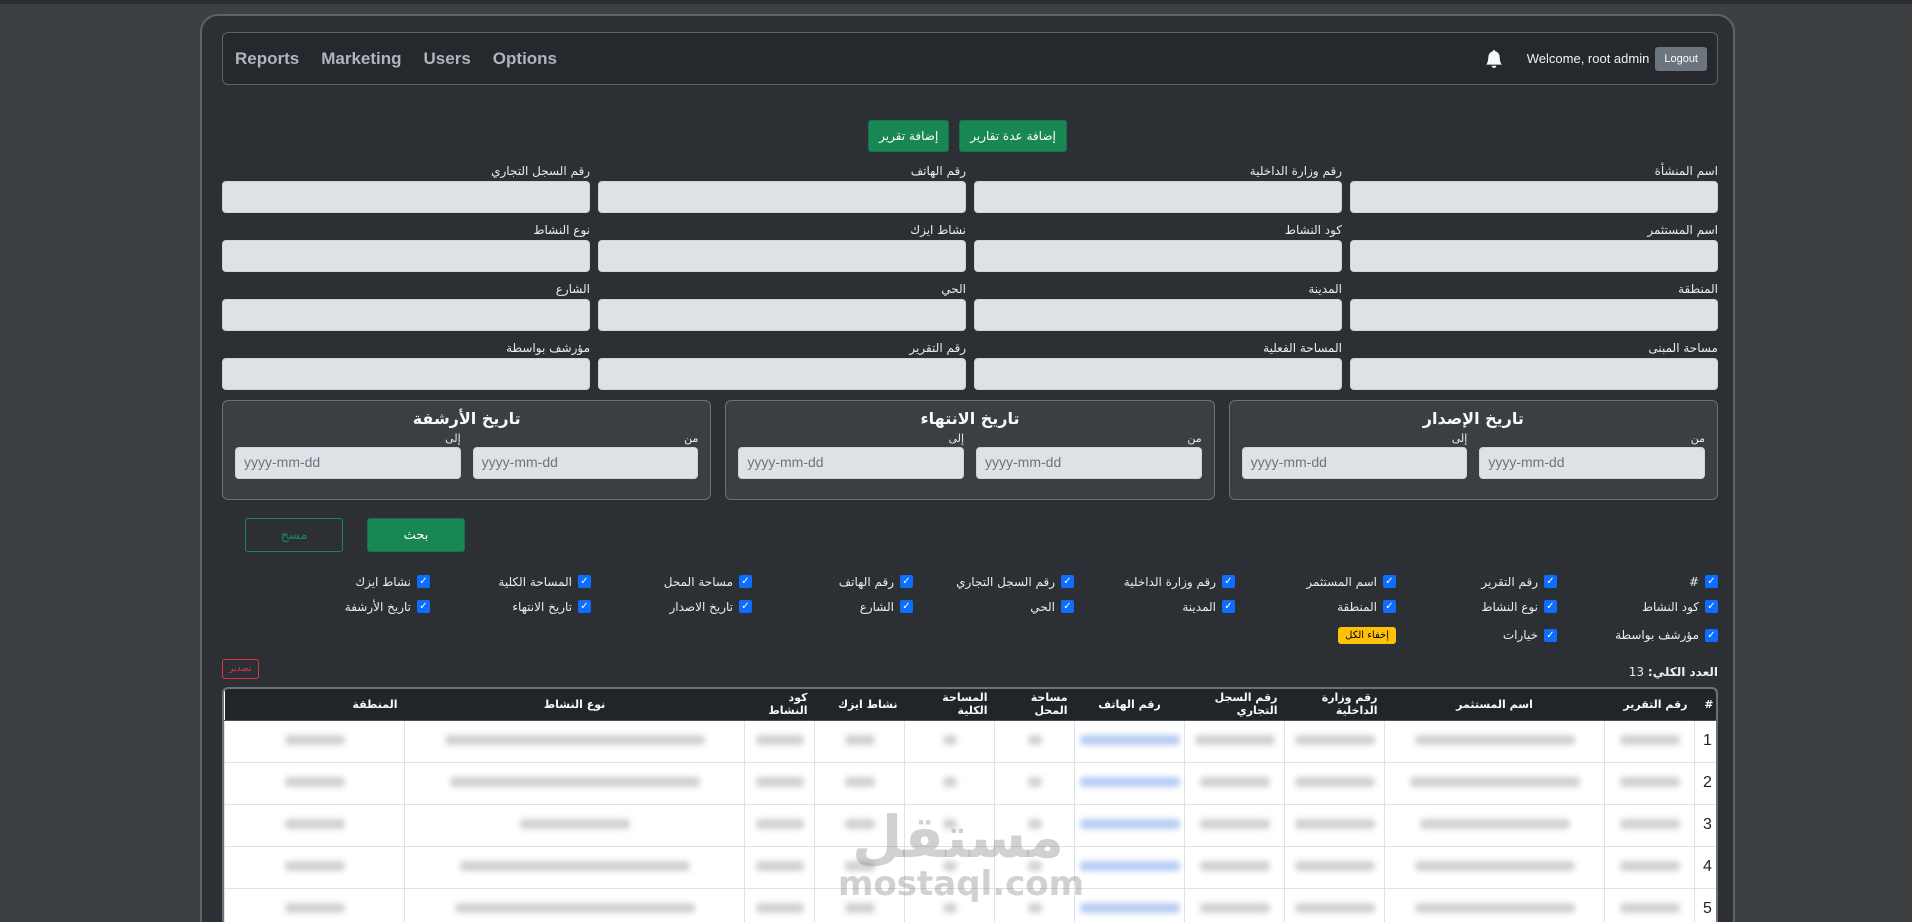 The image size is (1912, 922). What do you see at coordinates (782, 256) in the screenshot?
I see `isic-activity-input` at bounding box center [782, 256].